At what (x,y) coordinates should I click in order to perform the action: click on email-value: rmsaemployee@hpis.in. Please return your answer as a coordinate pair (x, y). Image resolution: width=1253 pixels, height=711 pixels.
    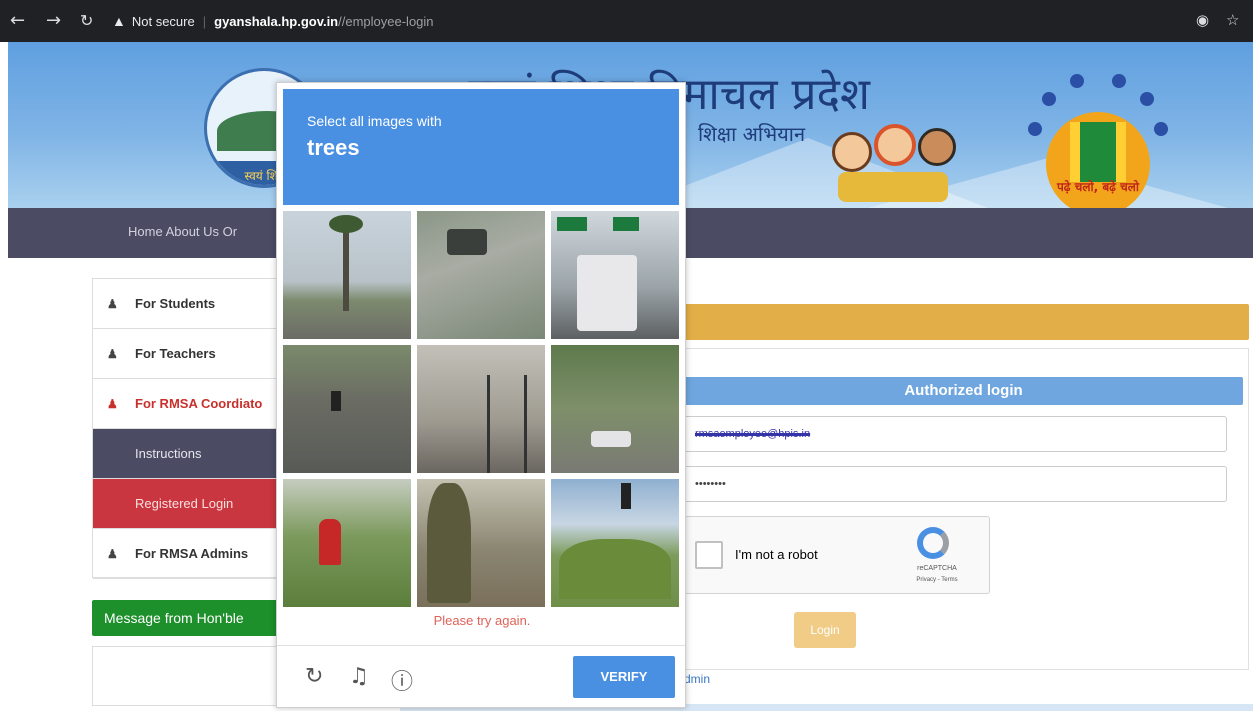
    Looking at the image, I should click on (753, 434).